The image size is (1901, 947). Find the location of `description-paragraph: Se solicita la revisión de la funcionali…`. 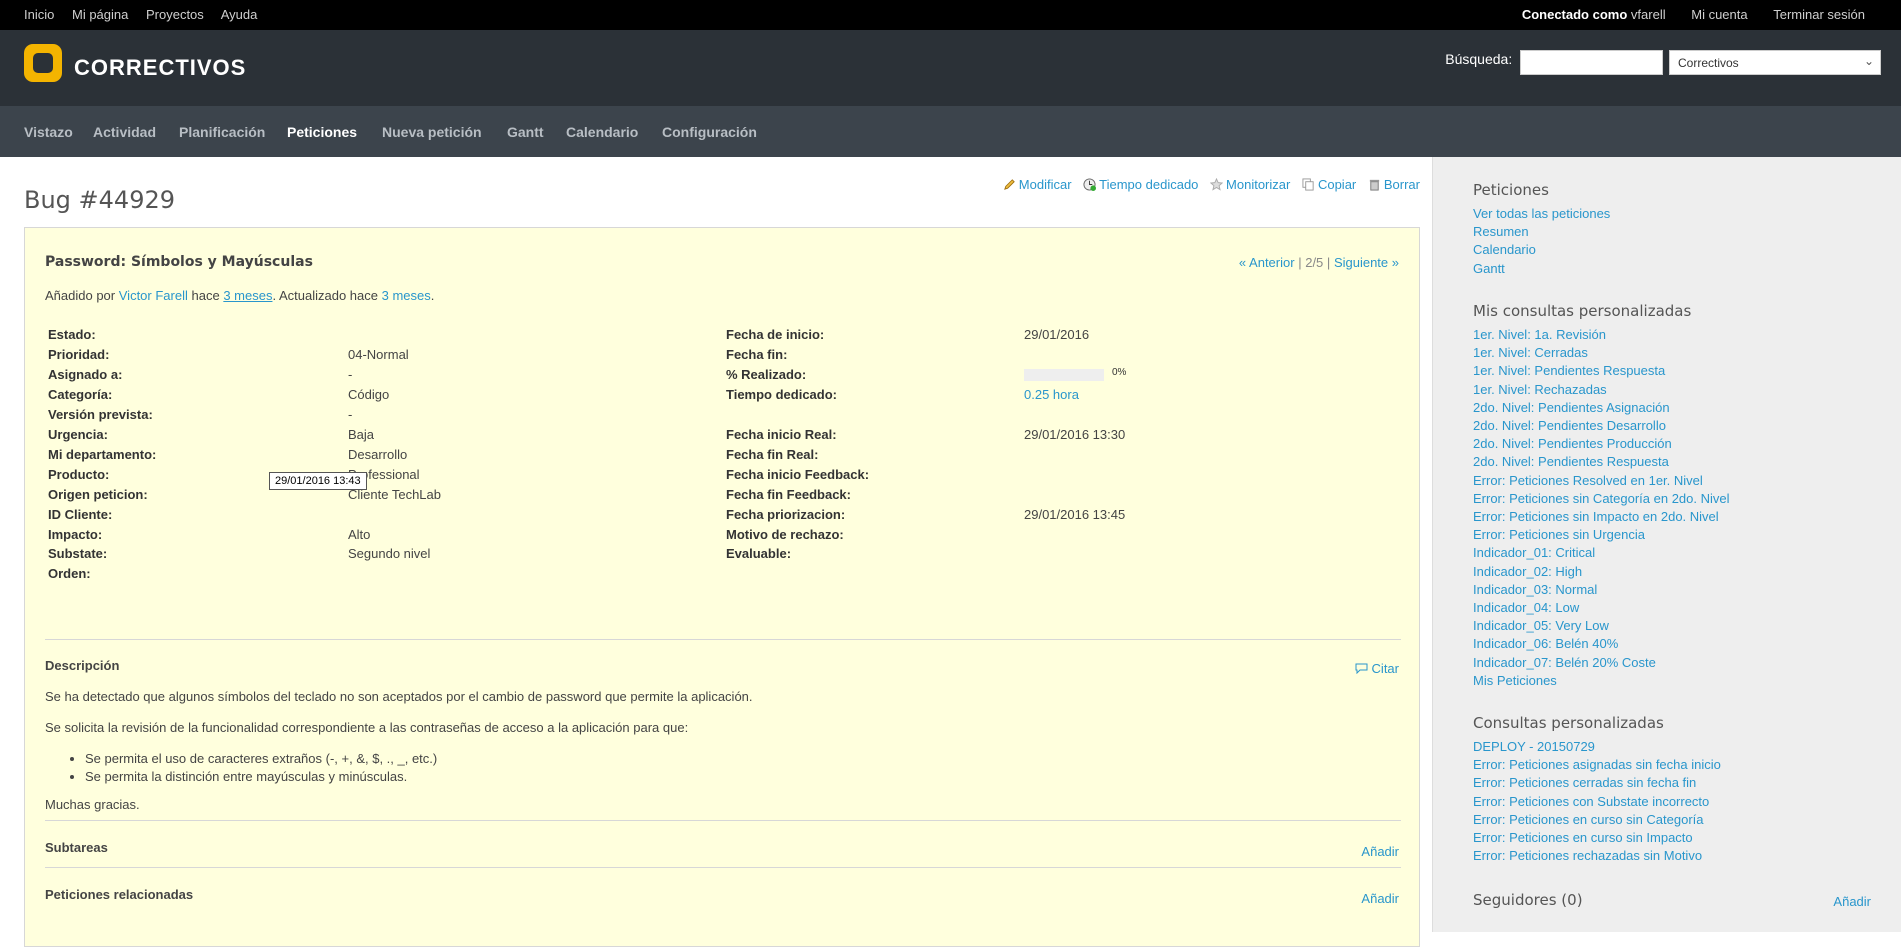

description-paragraph: Se solicita la revisión de la funcionali… is located at coordinates (367, 727).